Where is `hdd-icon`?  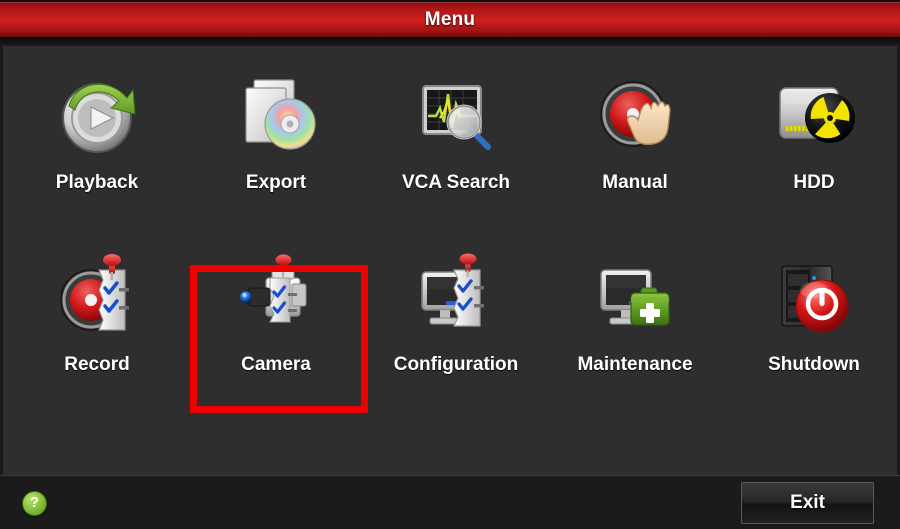 hdd-icon is located at coordinates (814, 116).